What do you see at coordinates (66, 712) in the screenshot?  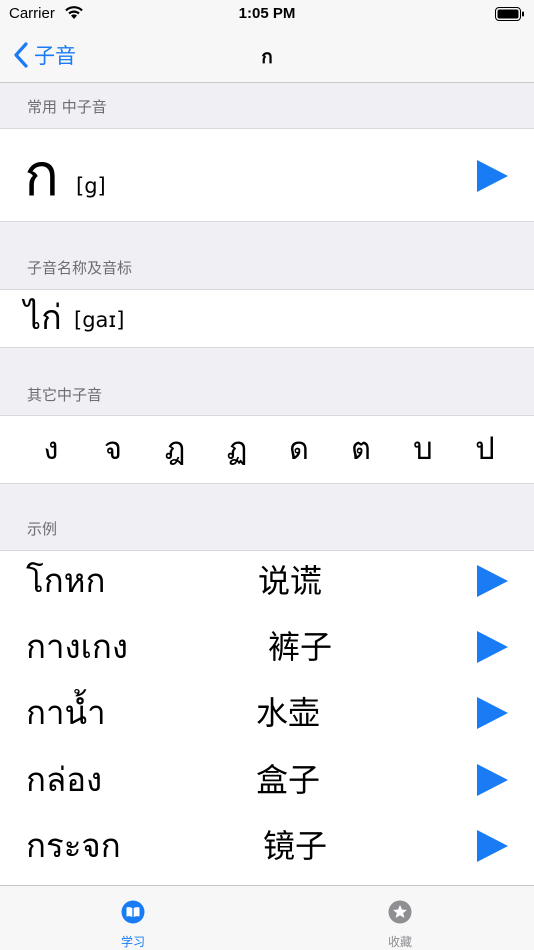 I see `example-thai: กาน้ำ` at bounding box center [66, 712].